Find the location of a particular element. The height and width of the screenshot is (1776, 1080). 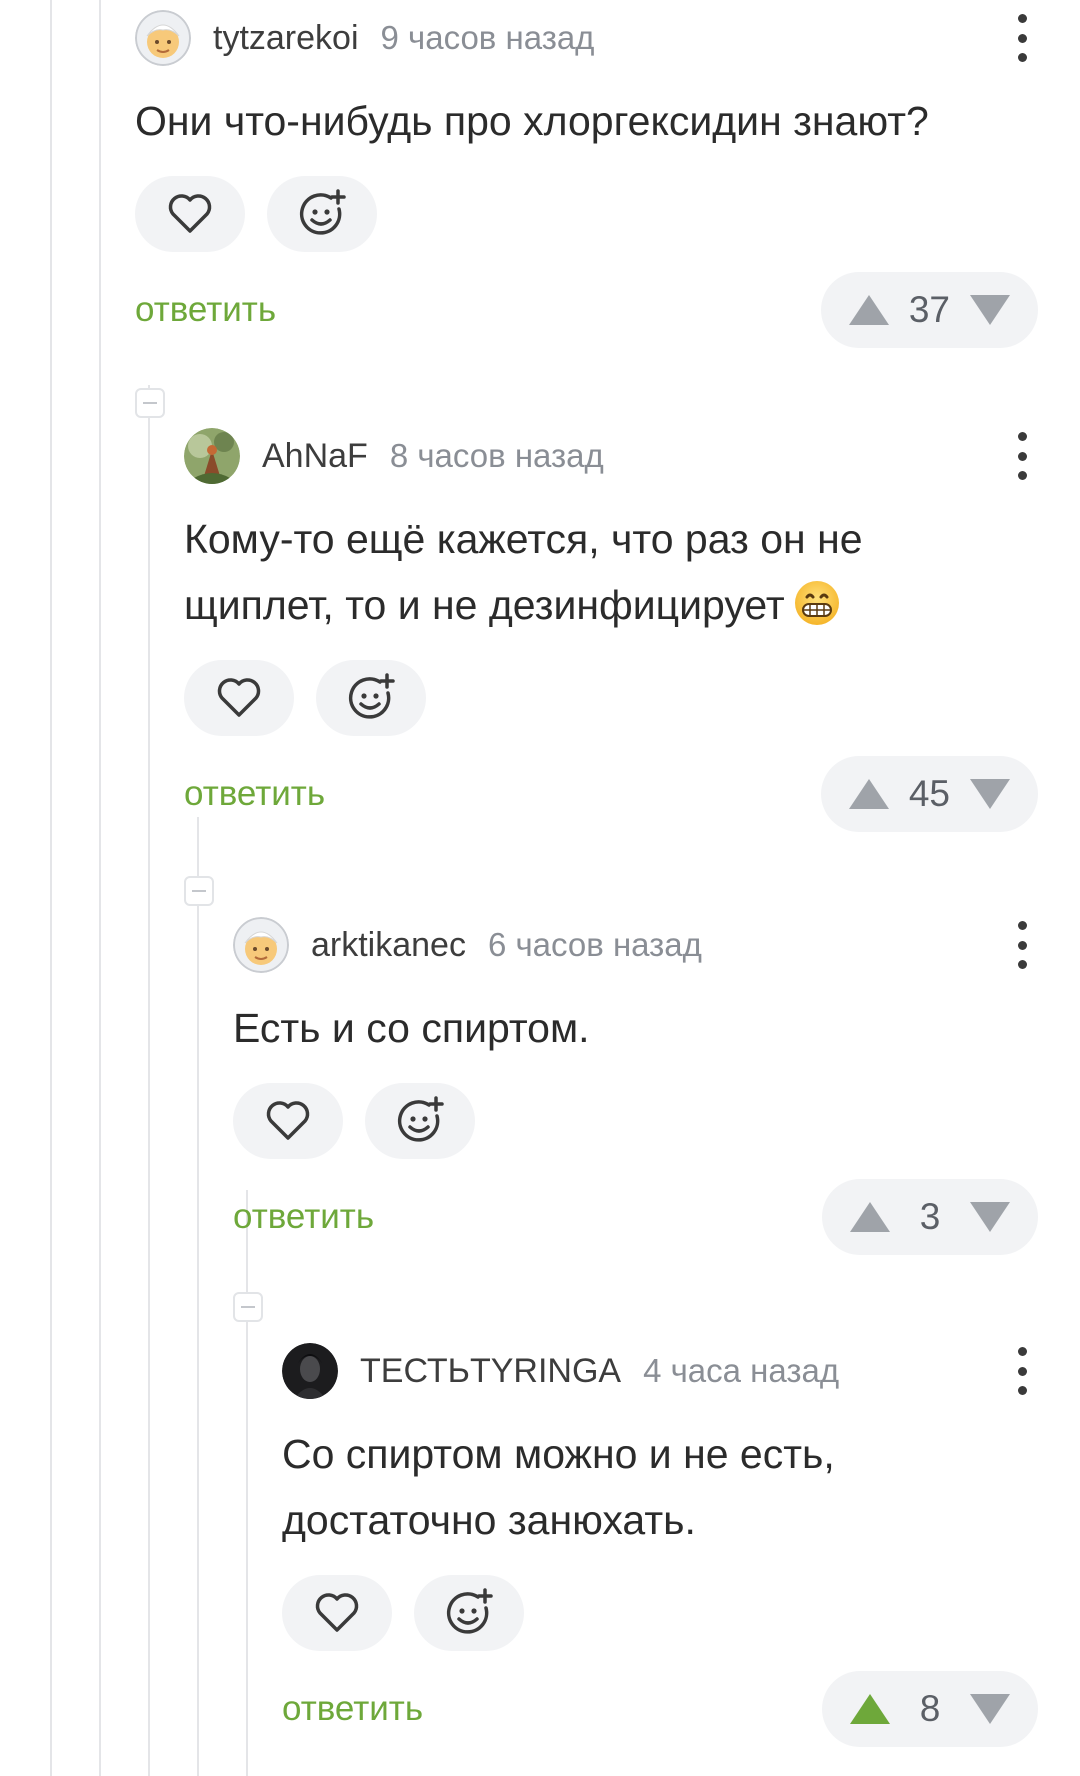

comment-text-segment: щиплет, то и не дезинфицирует is located at coordinates (484, 605).